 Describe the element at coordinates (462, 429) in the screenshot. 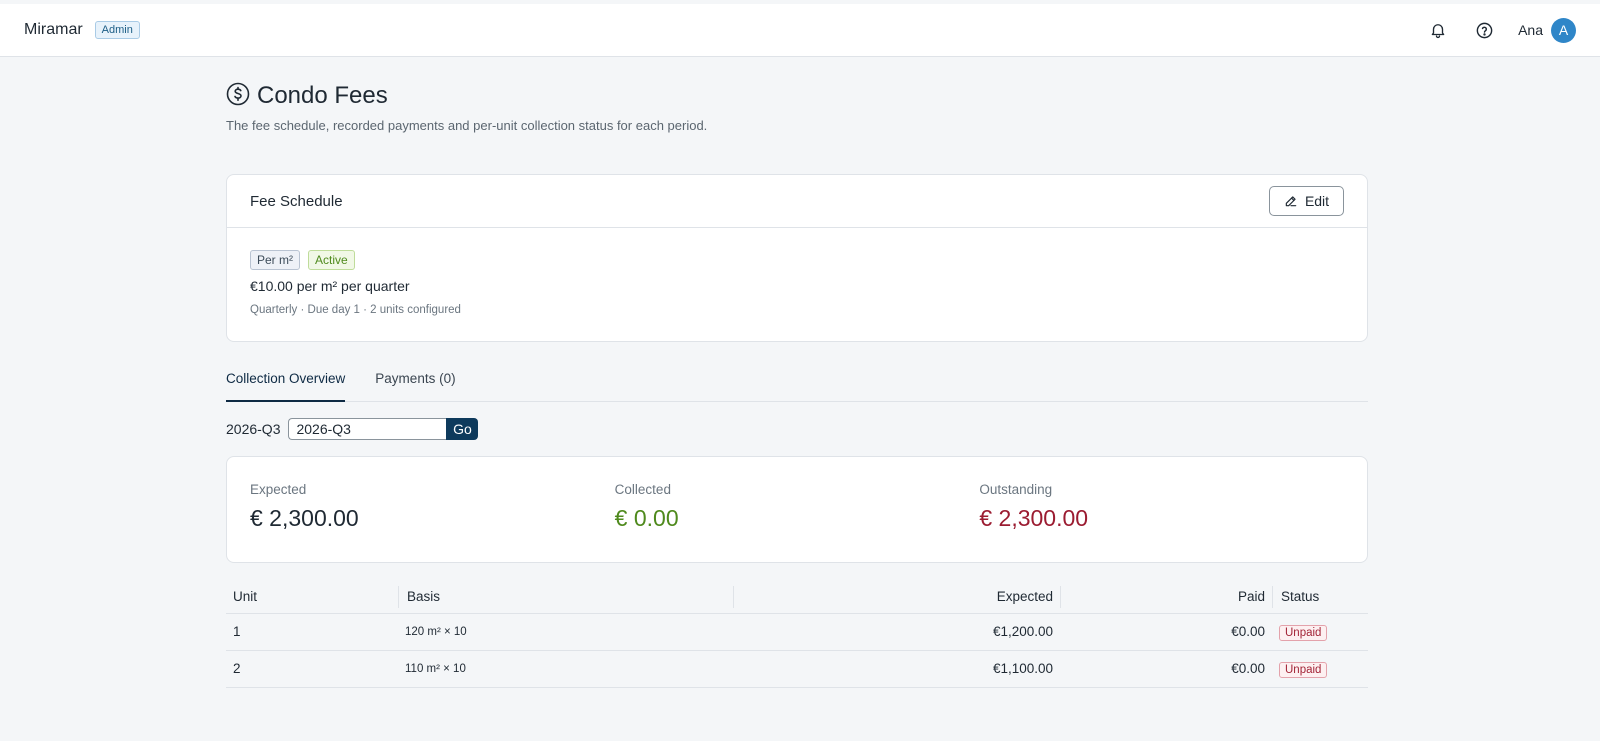

I see `go-button: Go` at that location.